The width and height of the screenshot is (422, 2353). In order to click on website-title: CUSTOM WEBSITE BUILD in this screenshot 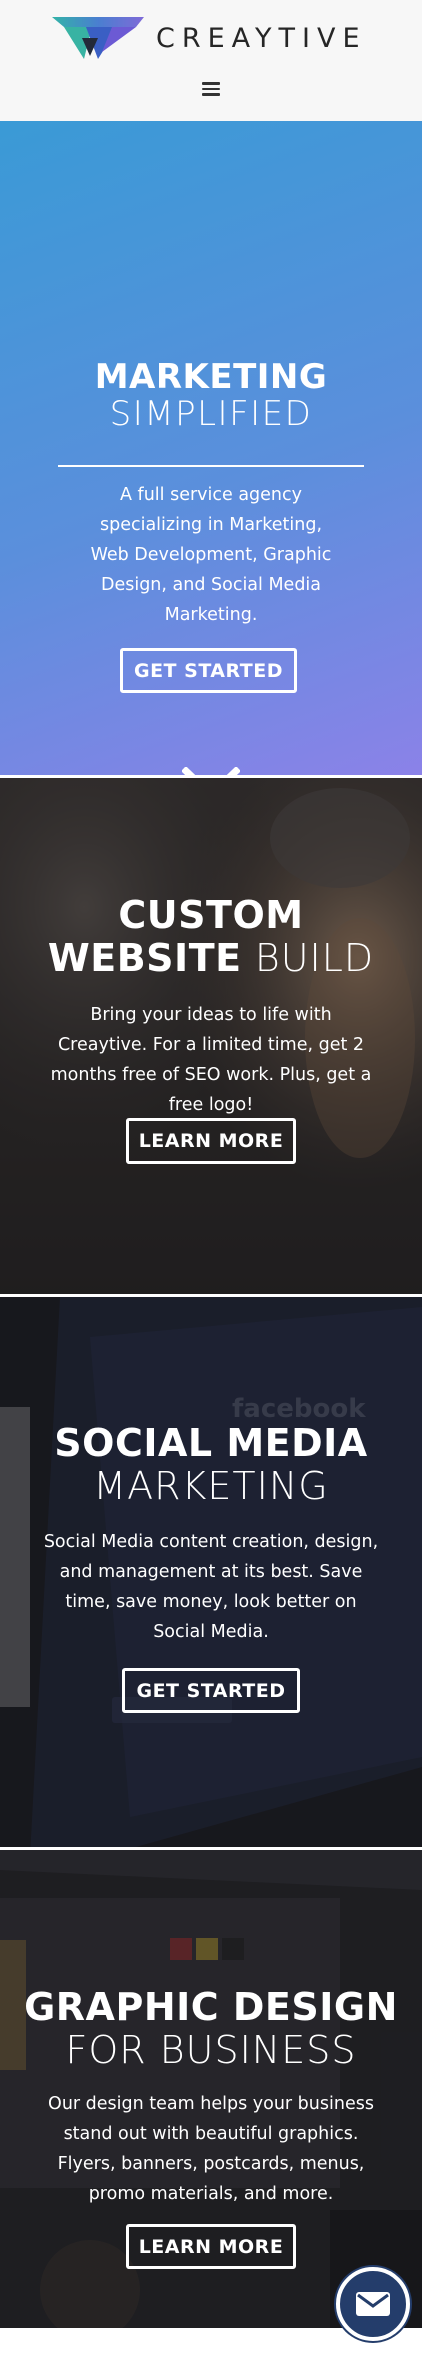, I will do `click(211, 936)`.